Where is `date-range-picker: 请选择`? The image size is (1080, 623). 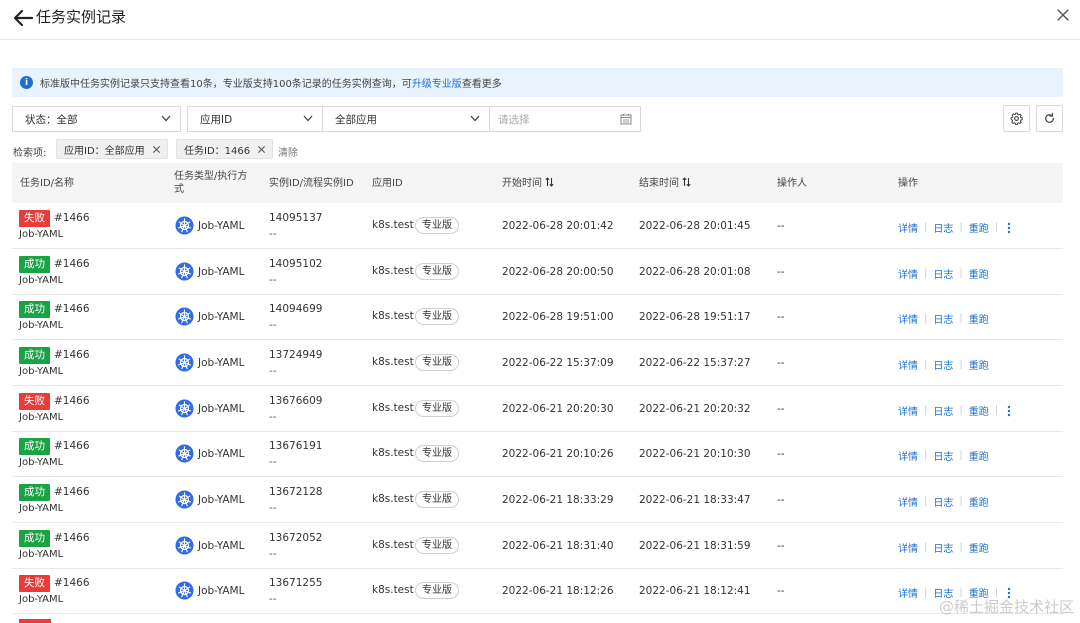 date-range-picker: 请选择 is located at coordinates (565, 119).